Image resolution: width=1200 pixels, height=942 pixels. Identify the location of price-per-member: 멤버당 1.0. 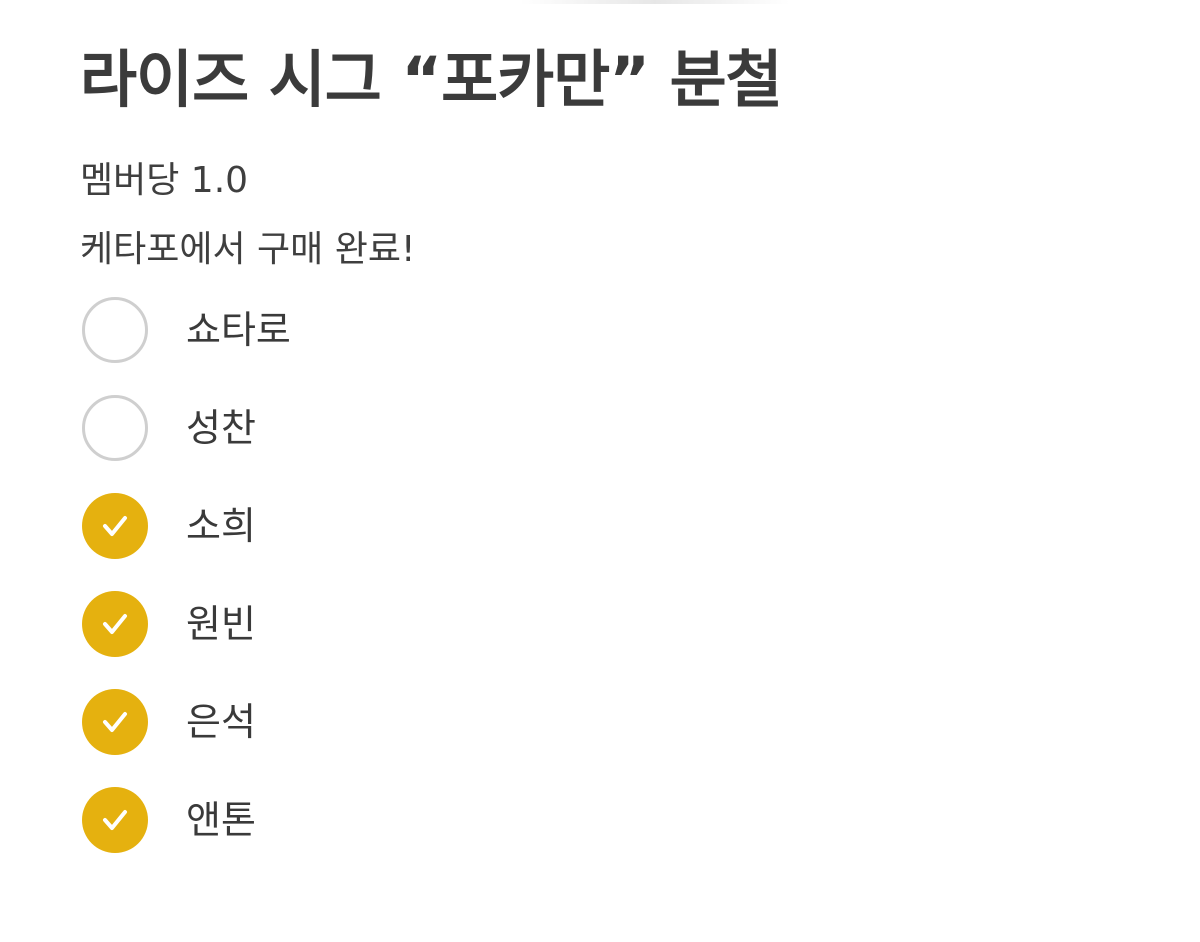
(164, 180).